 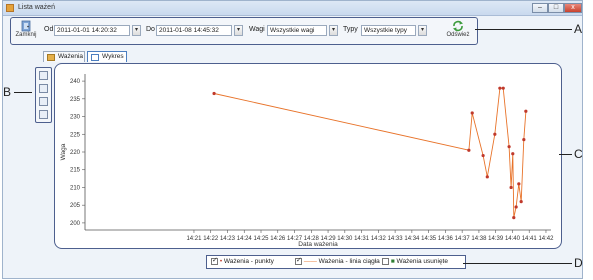 I want to click on from-calendar-button: ▾, so click(x=136, y=30).